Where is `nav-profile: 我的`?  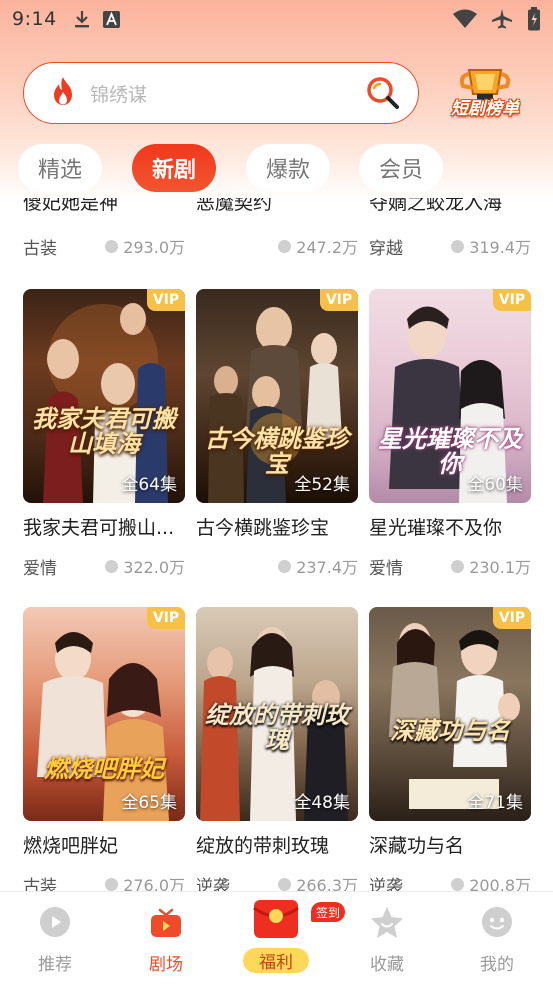
nav-profile: 我的 is located at coordinates (497, 941).